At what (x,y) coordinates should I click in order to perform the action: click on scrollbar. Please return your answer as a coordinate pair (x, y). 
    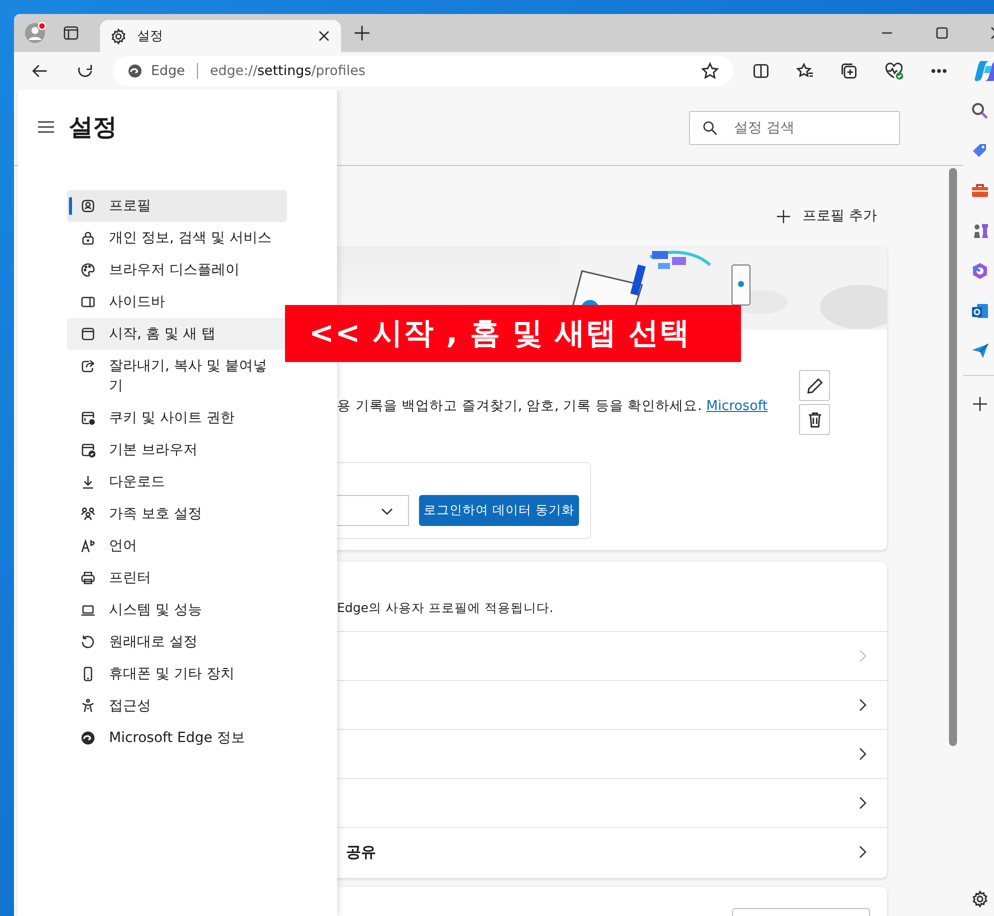
    Looking at the image, I should click on (953, 457).